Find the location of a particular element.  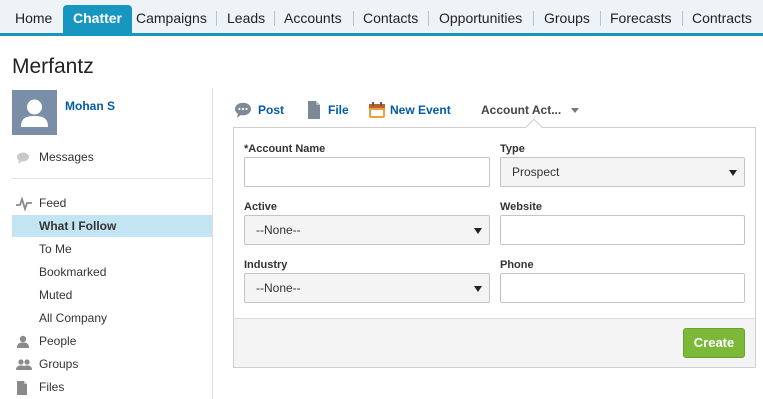

active-select: --None-- is located at coordinates (367, 230).